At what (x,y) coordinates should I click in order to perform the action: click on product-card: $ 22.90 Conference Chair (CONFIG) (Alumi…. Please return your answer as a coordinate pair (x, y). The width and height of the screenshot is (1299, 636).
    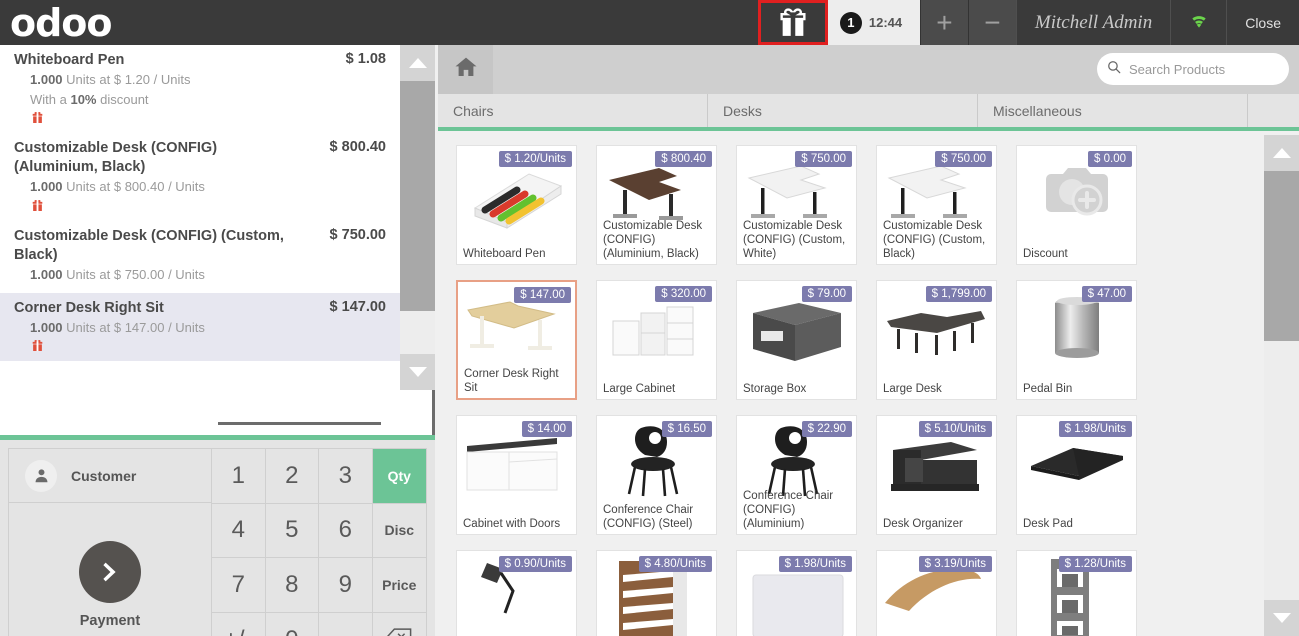
    Looking at the image, I should click on (796, 475).